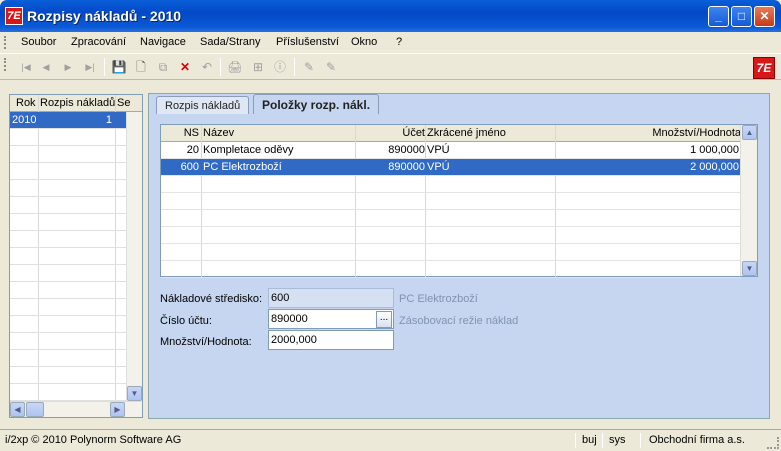  Describe the element at coordinates (17, 409) in the screenshot. I see `scroll-left-icon: ◀` at that location.